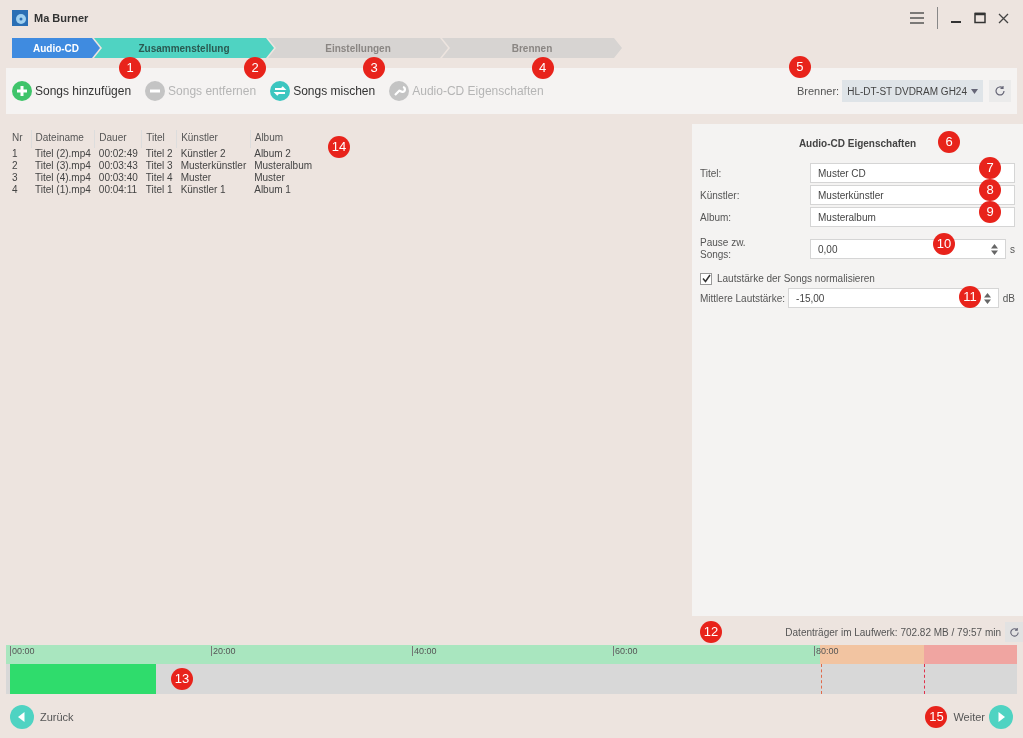 The width and height of the screenshot is (1023, 738). What do you see at coordinates (203, 190) in the screenshot?
I see `table-cell-text: Künstler 1` at bounding box center [203, 190].